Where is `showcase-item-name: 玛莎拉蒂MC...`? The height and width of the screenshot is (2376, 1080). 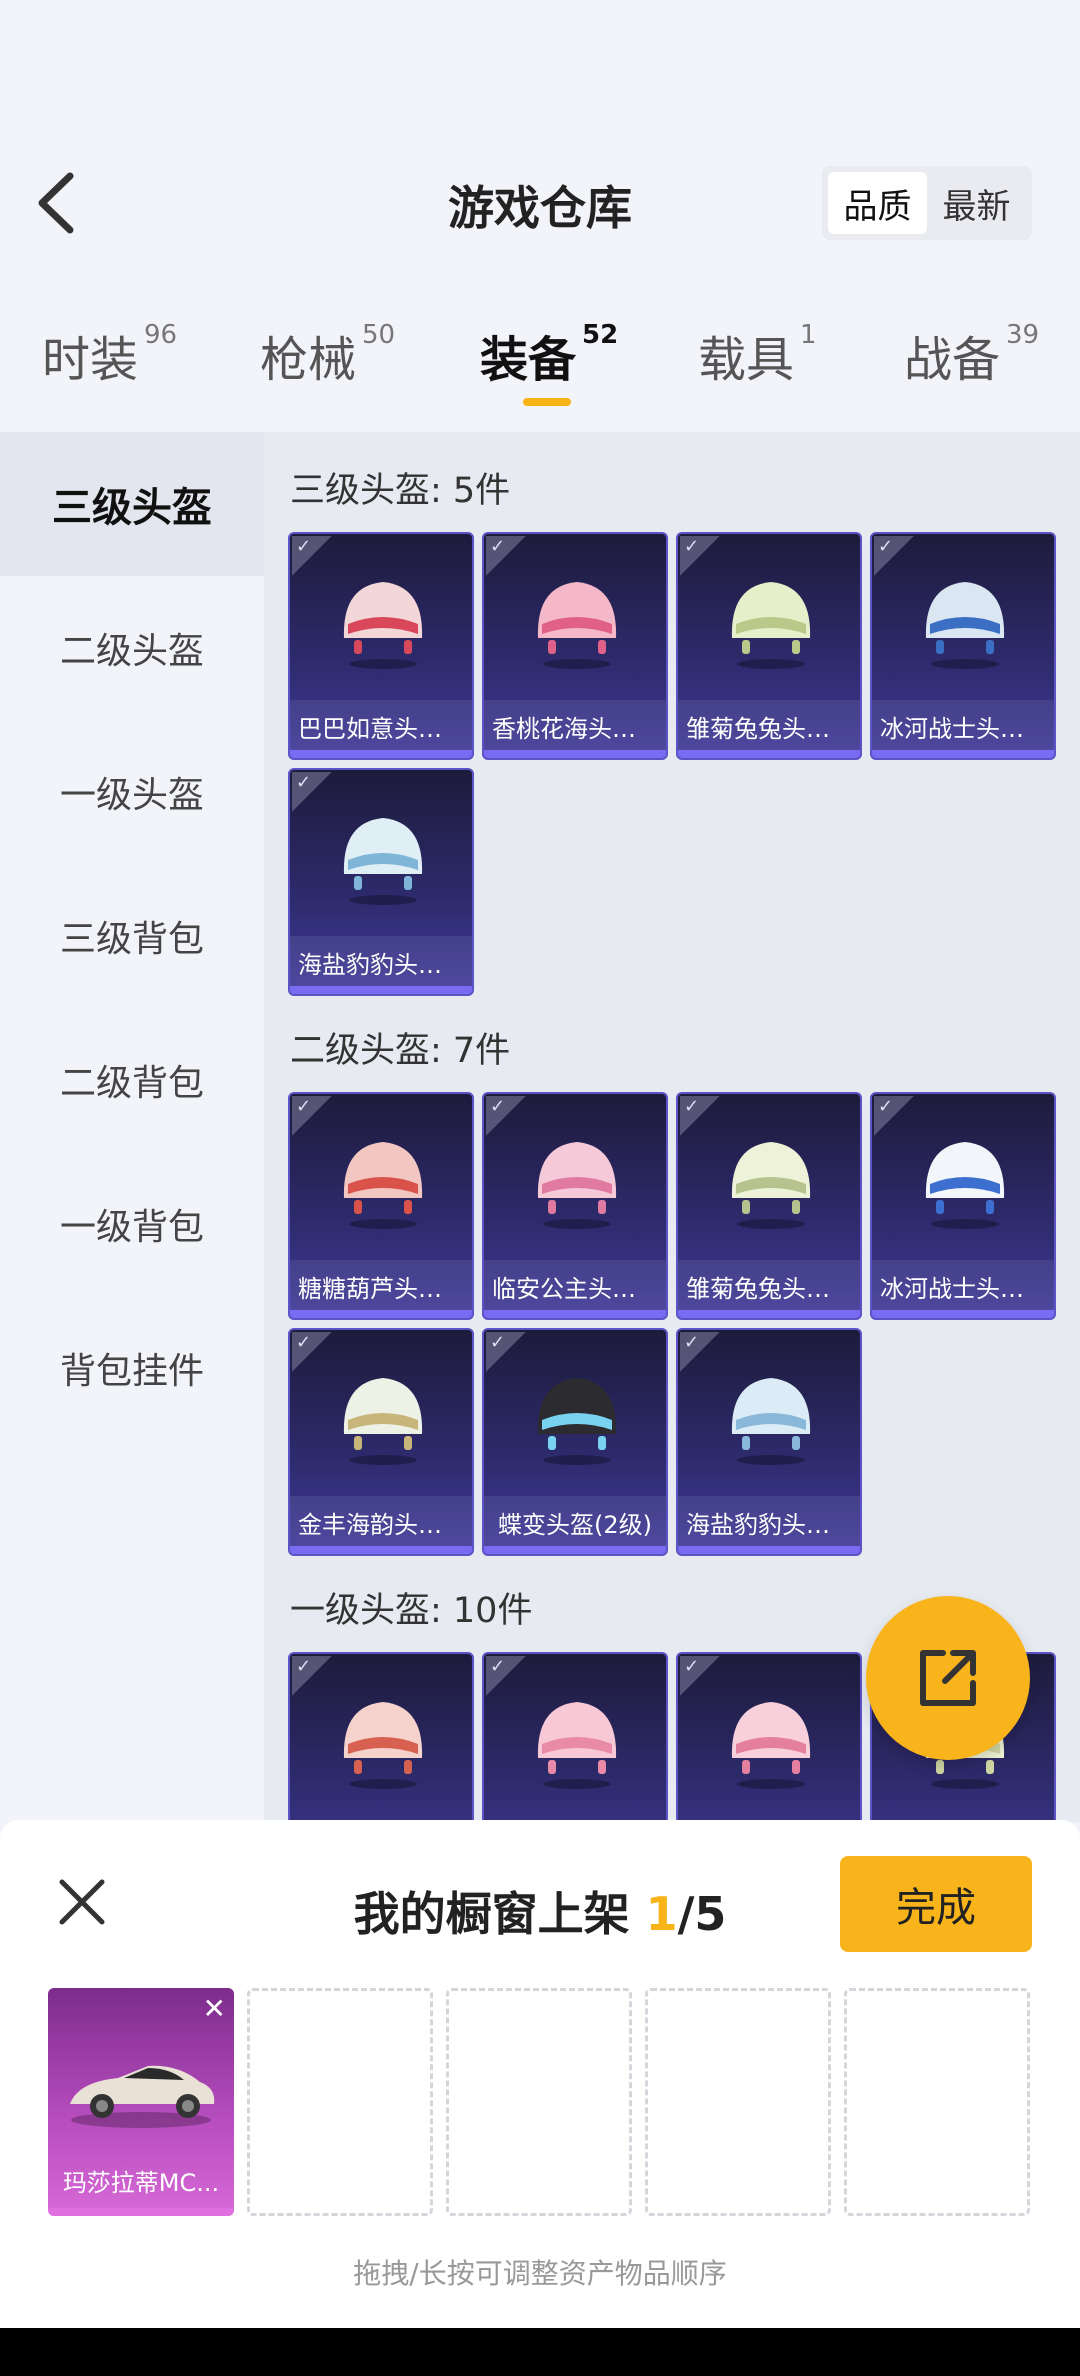 showcase-item-name: 玛莎拉蒂MC... is located at coordinates (141, 2183).